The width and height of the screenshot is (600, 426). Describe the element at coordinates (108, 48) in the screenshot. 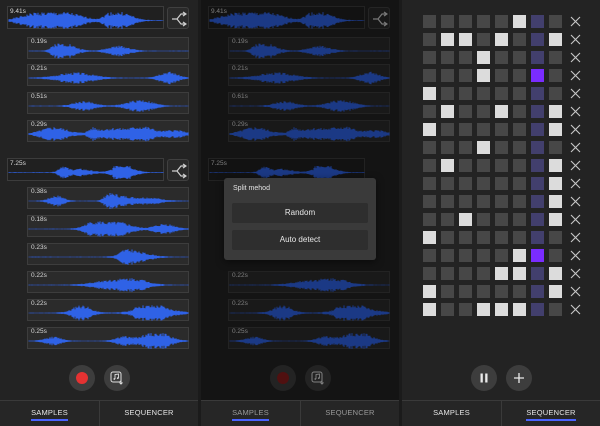

I see `sample-row: 0.19s` at that location.